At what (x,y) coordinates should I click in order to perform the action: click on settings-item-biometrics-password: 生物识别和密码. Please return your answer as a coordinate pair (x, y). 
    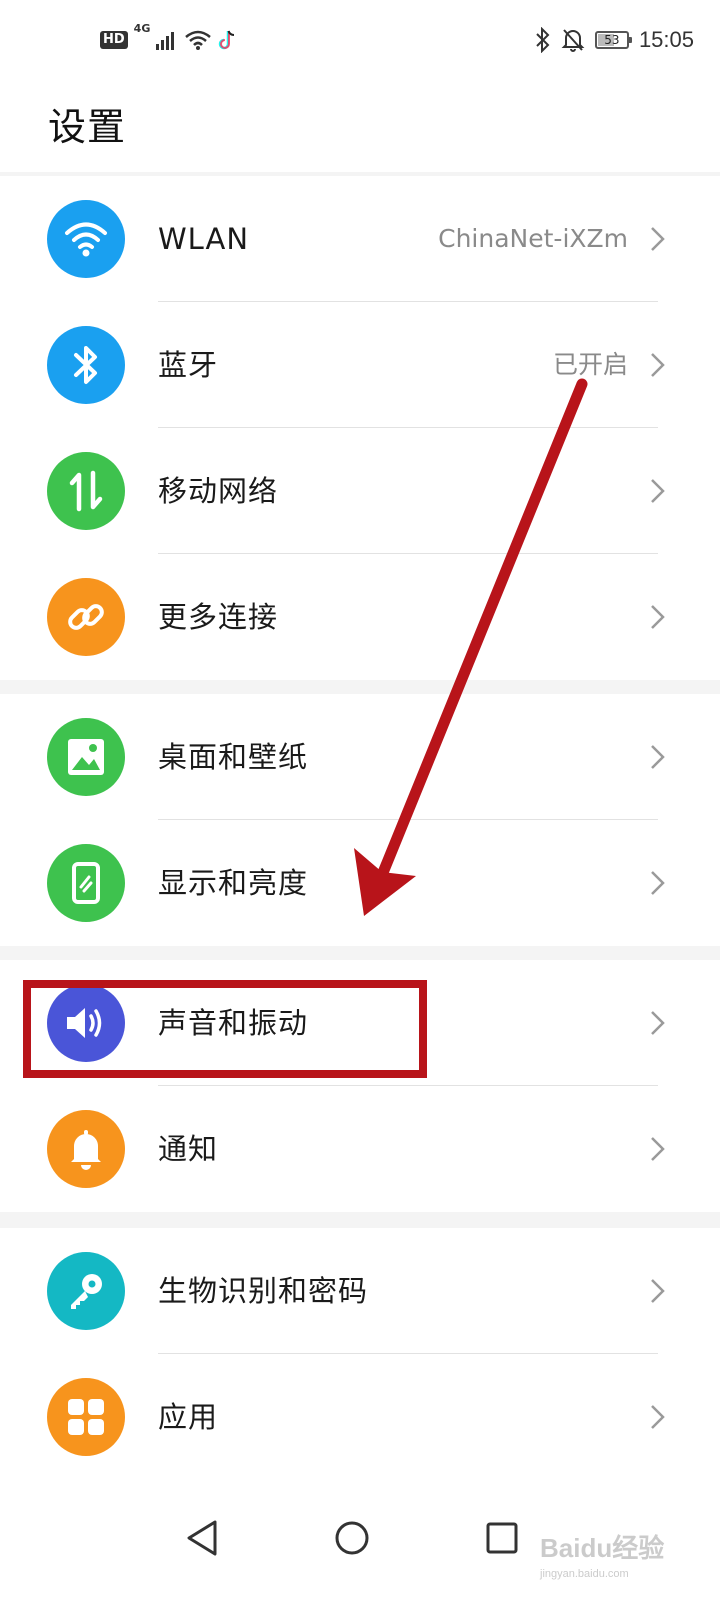
    Looking at the image, I should click on (360, 1291).